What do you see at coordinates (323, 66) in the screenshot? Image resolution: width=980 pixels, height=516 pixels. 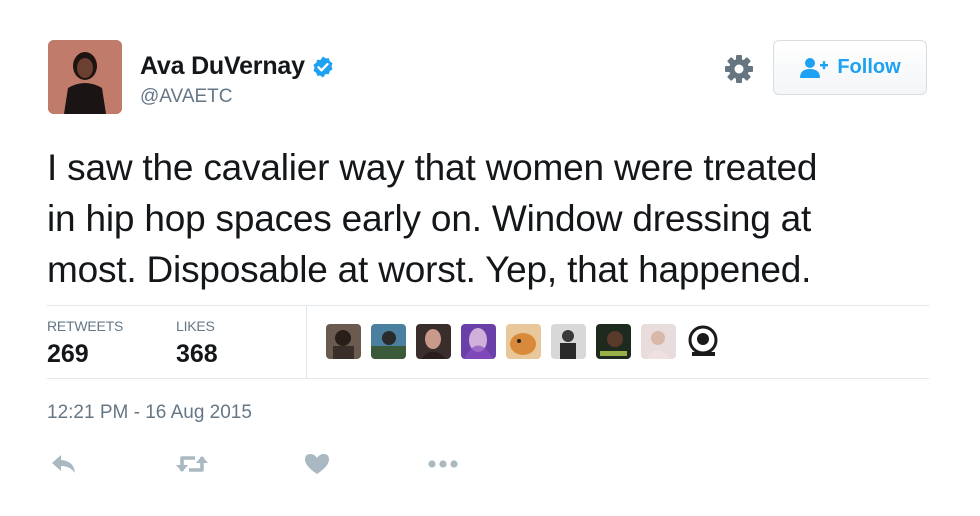 I see `verified-badge-icon` at bounding box center [323, 66].